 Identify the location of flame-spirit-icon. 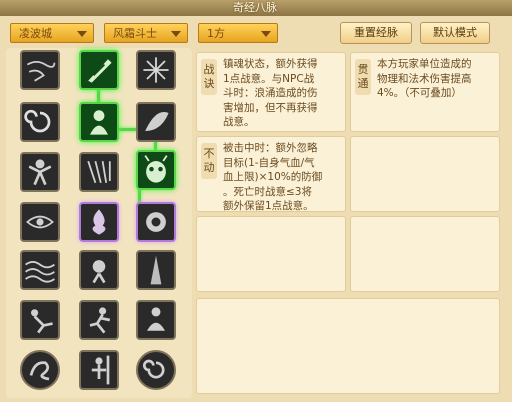
(99, 222).